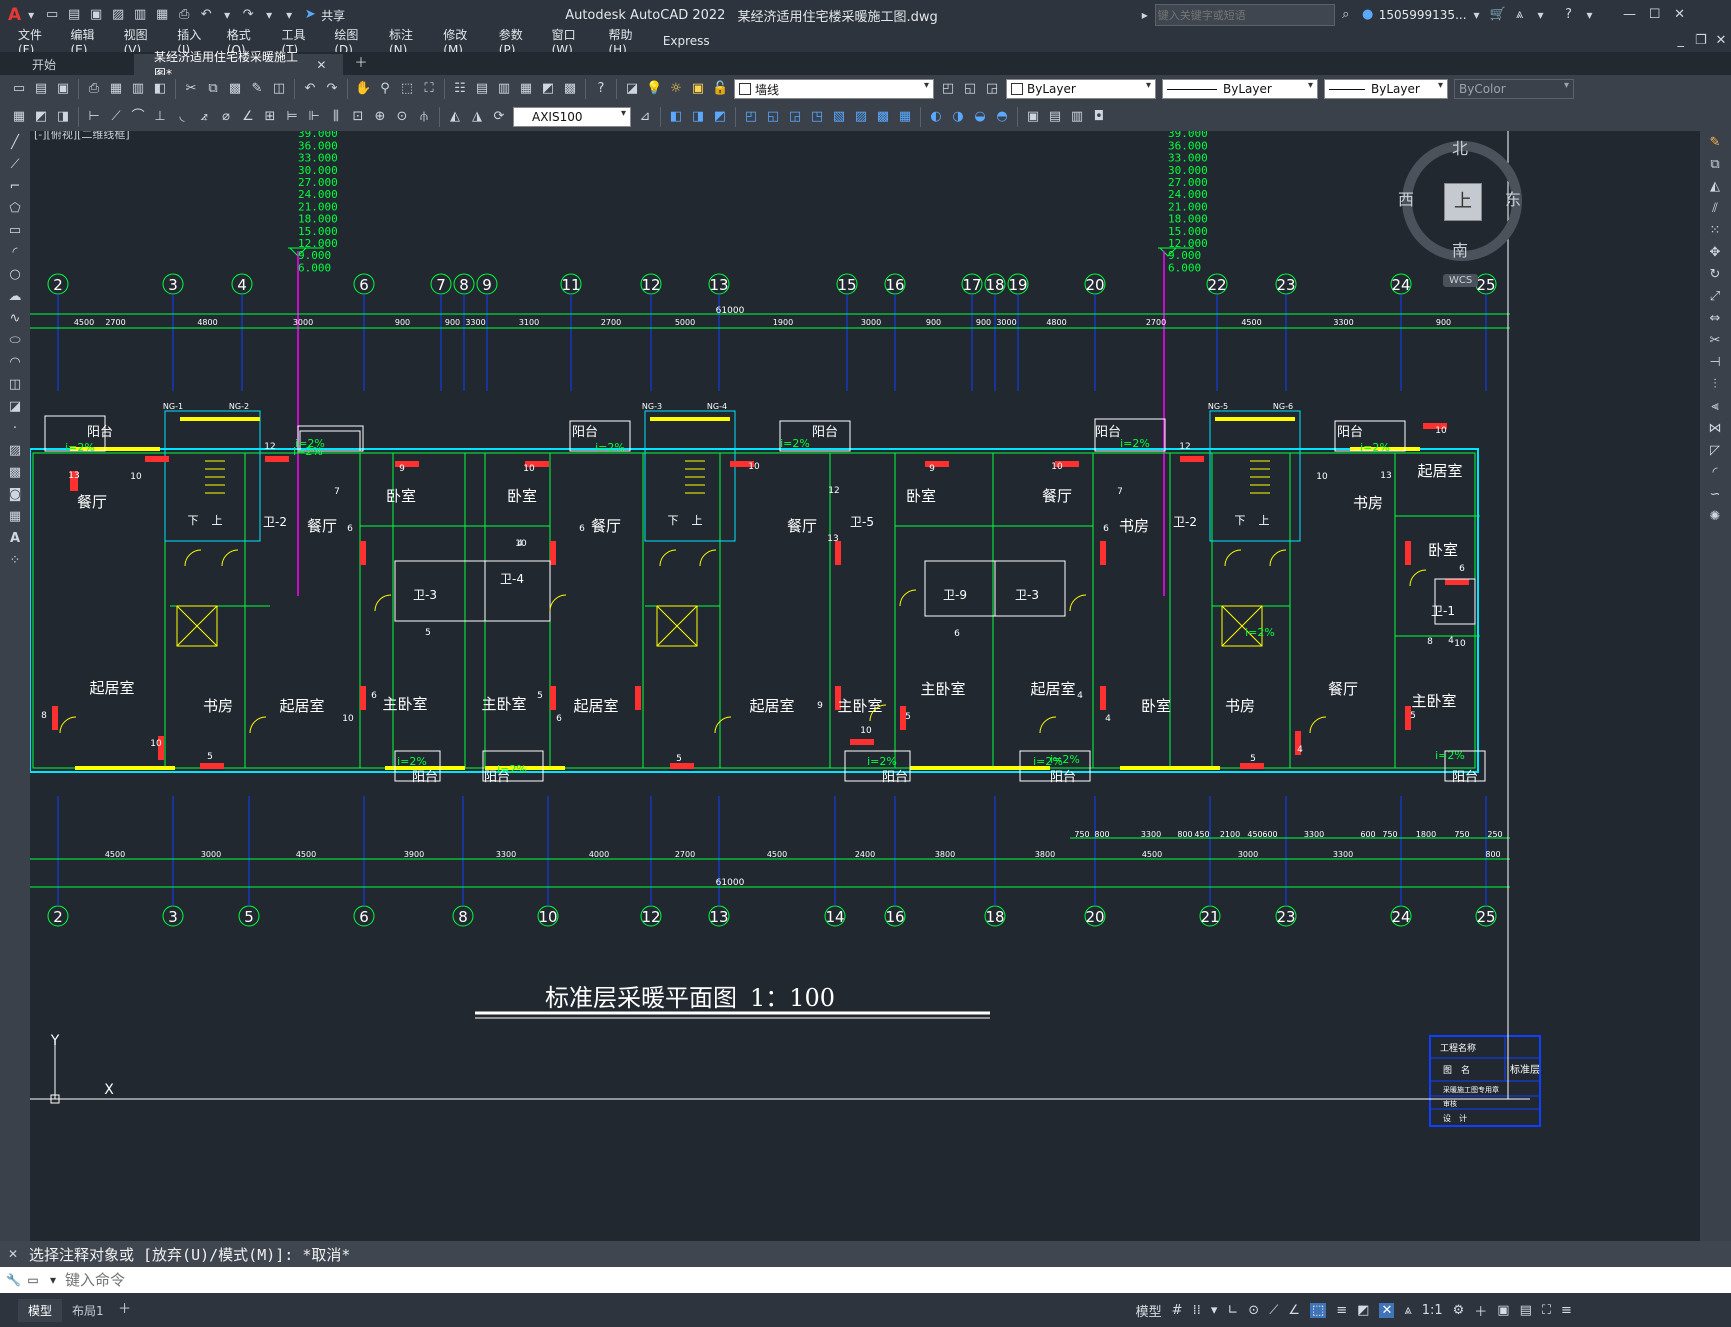  Describe the element at coordinates (88, 1310) in the screenshot. I see `layout-tab-1: 布局1` at that location.